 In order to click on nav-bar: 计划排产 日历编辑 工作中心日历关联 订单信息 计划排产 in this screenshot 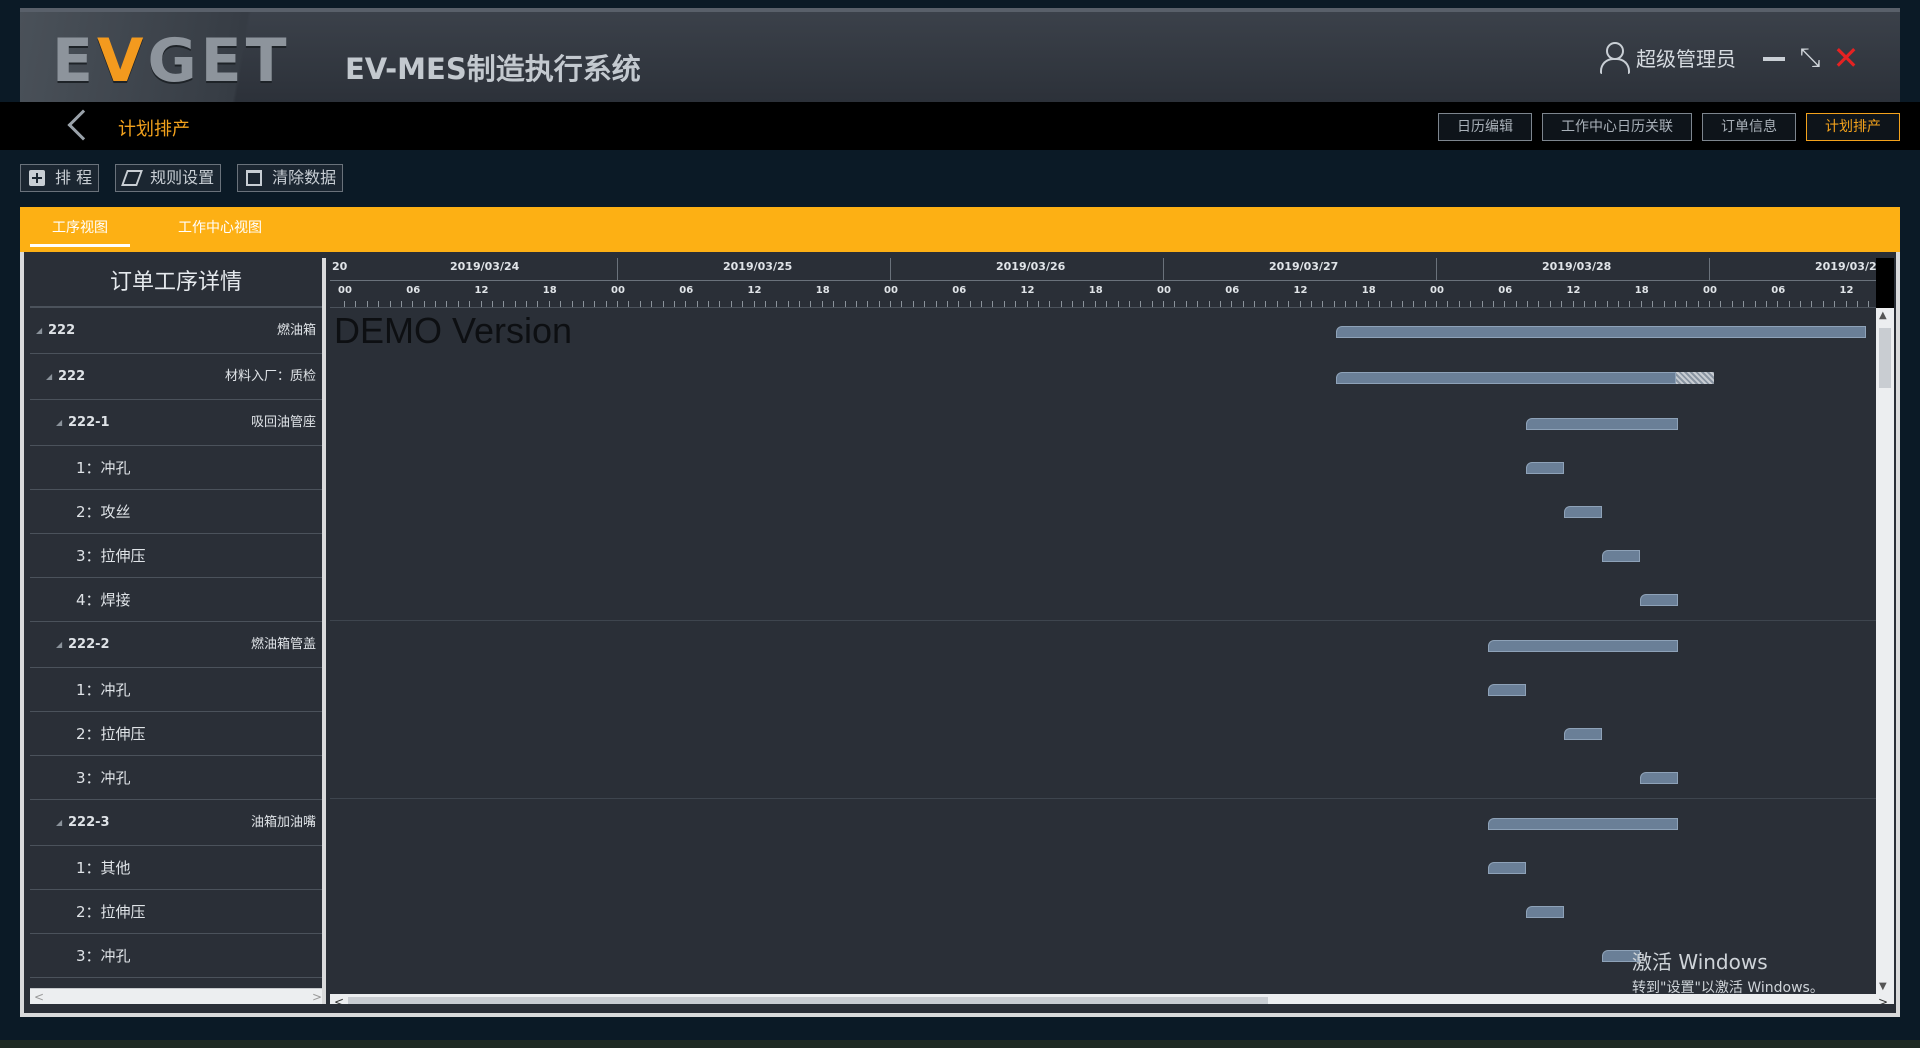, I will do `click(960, 126)`.